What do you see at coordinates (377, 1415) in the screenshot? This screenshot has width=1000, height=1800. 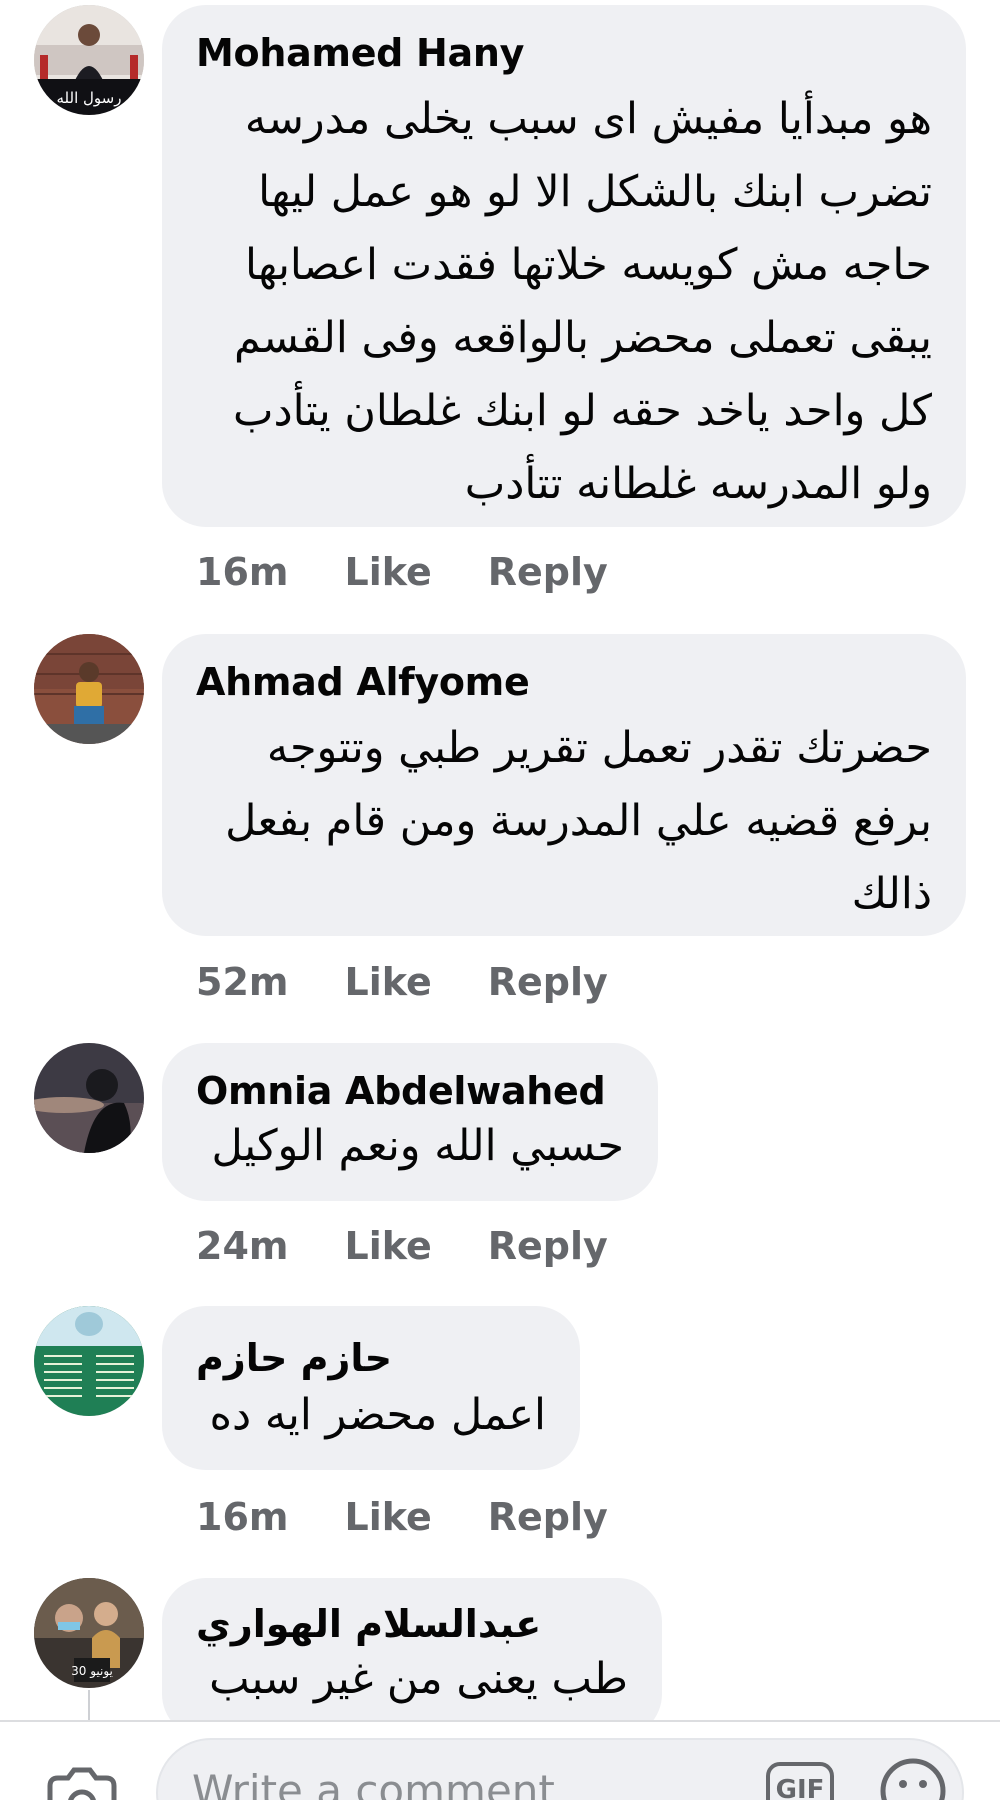 I see `comment-line: اعمل محضر ايه ده` at bounding box center [377, 1415].